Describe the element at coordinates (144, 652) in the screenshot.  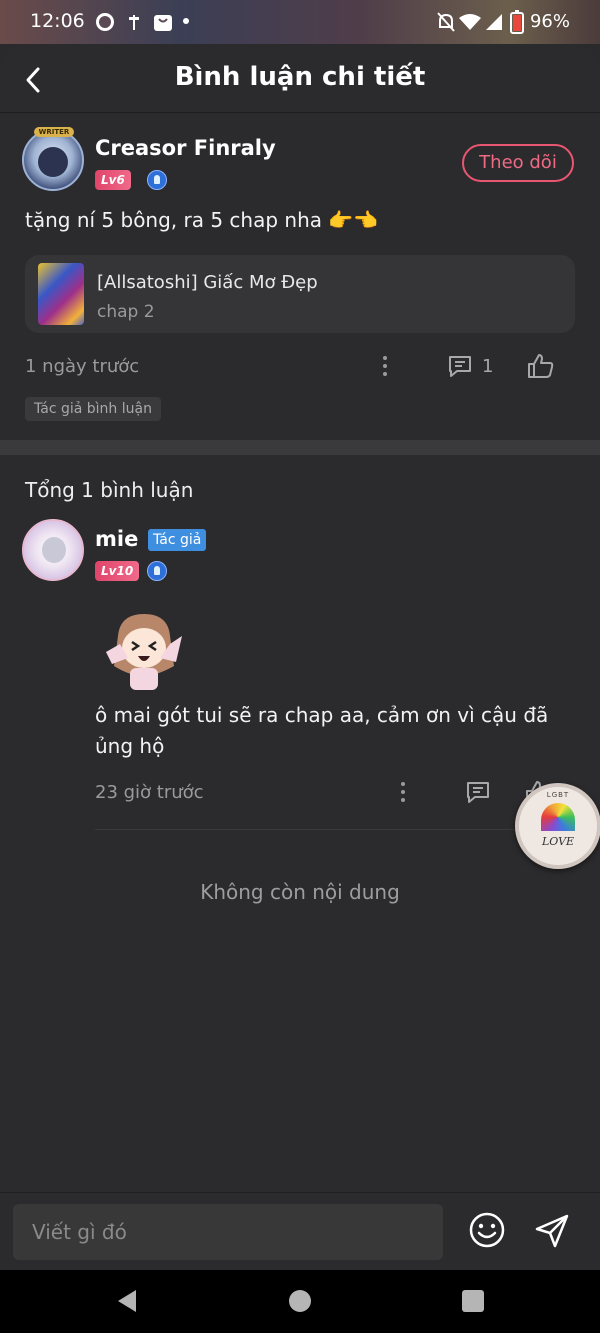
I see `sticker-image` at that location.